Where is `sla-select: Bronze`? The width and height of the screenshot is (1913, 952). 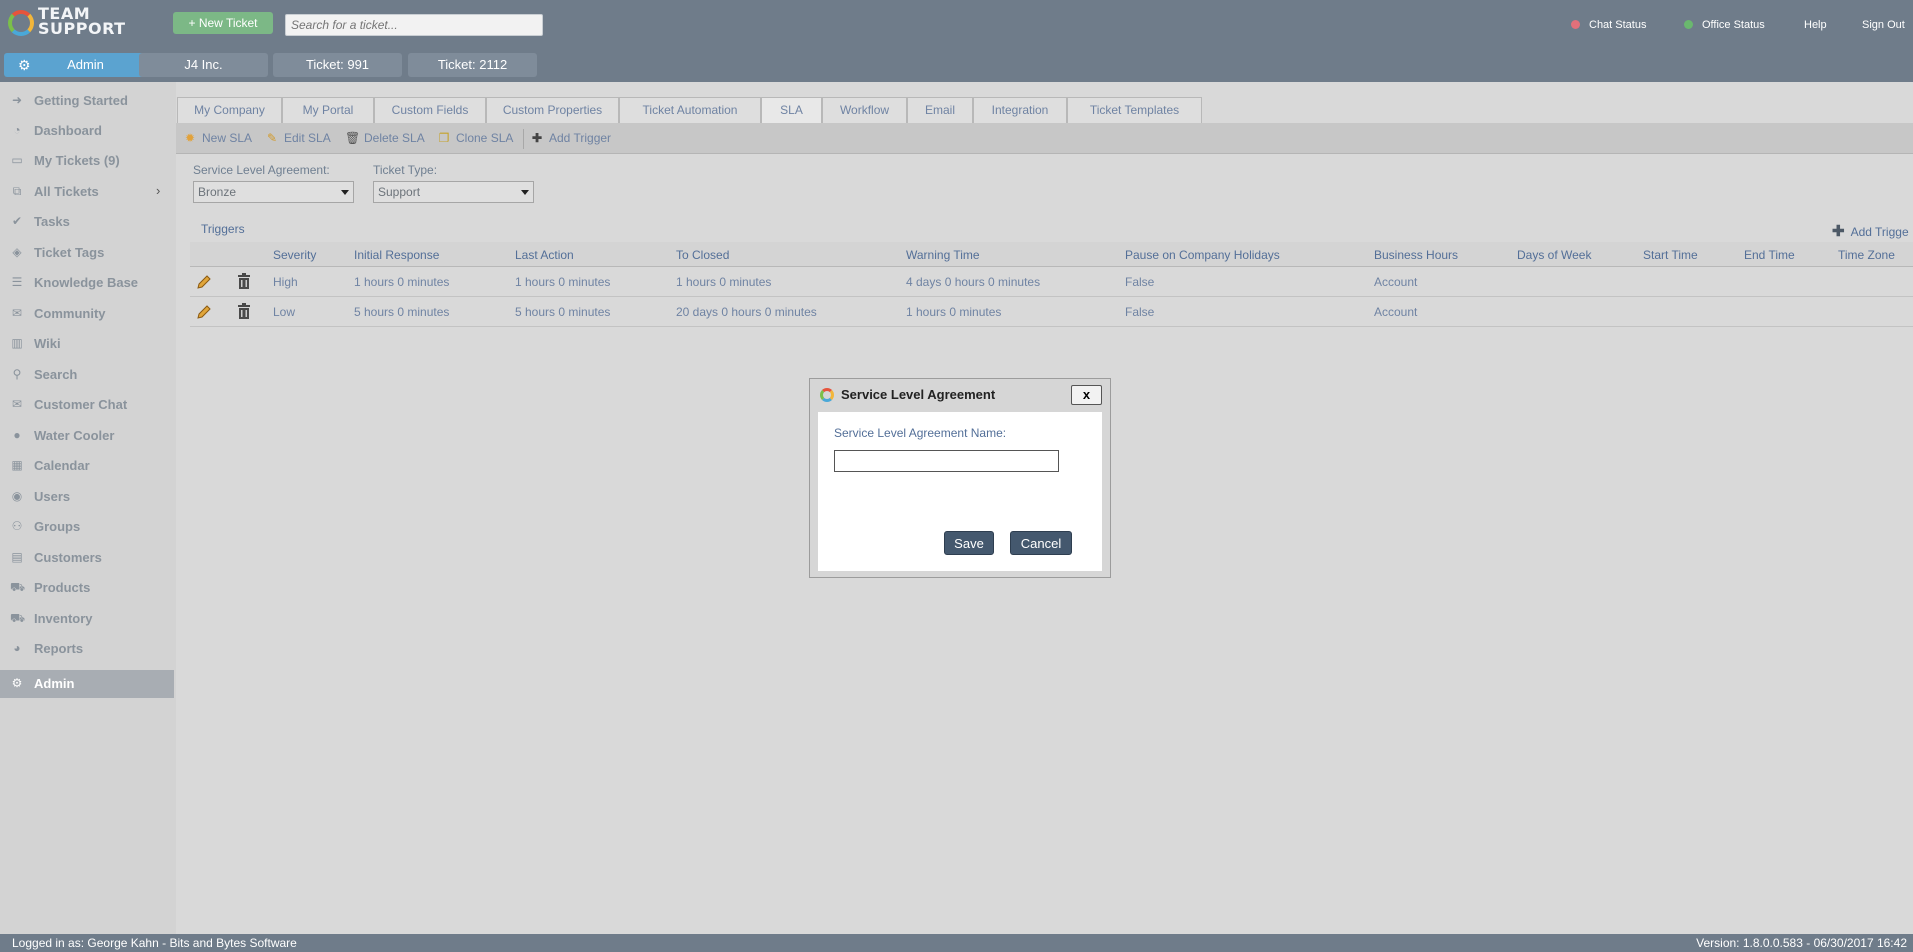
sla-select: Bronze is located at coordinates (273, 192).